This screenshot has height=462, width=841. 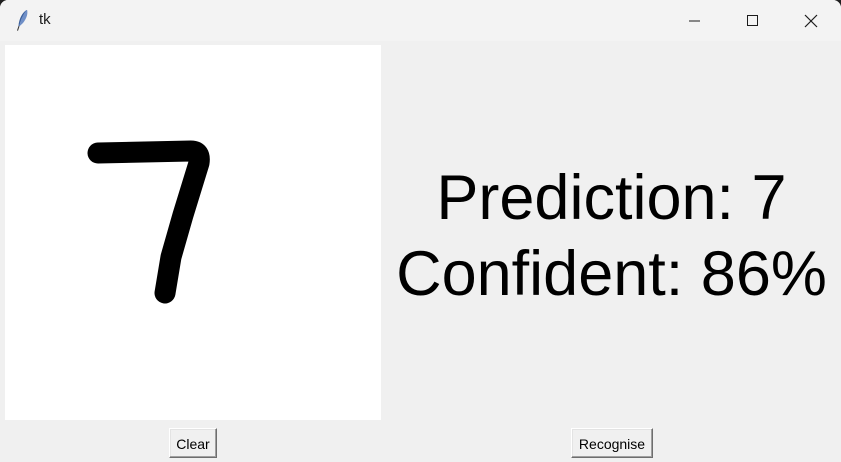 What do you see at coordinates (45, 19) in the screenshot?
I see `window-title: tk` at bounding box center [45, 19].